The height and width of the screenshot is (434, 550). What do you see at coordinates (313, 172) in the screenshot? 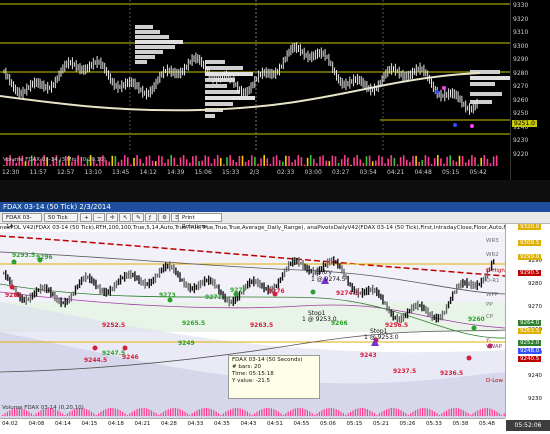
I see `time-tick-label: 03:00` at bounding box center [313, 172].